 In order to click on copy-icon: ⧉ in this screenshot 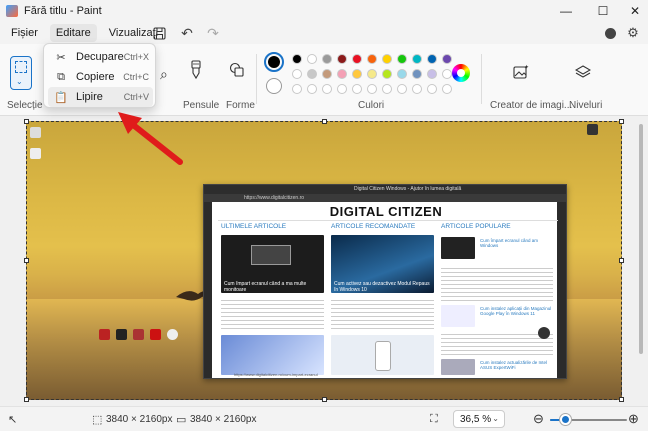, I will do `click(61, 76)`.